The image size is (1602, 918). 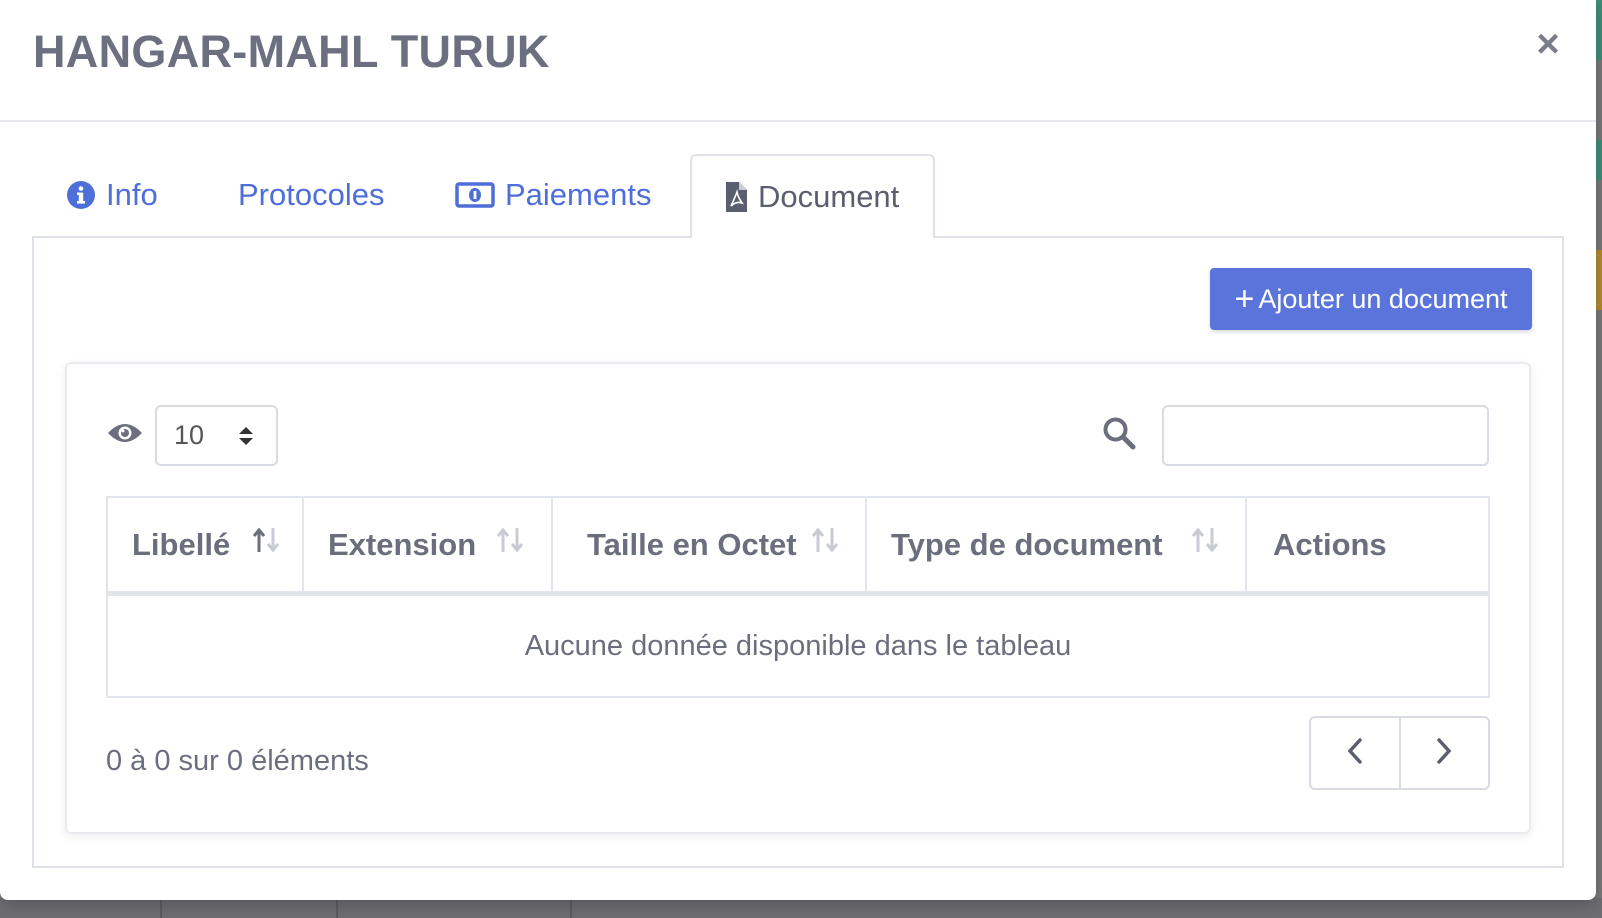 I want to click on modal-header: HANGAR-MAHL TURUK ×, so click(x=798, y=61).